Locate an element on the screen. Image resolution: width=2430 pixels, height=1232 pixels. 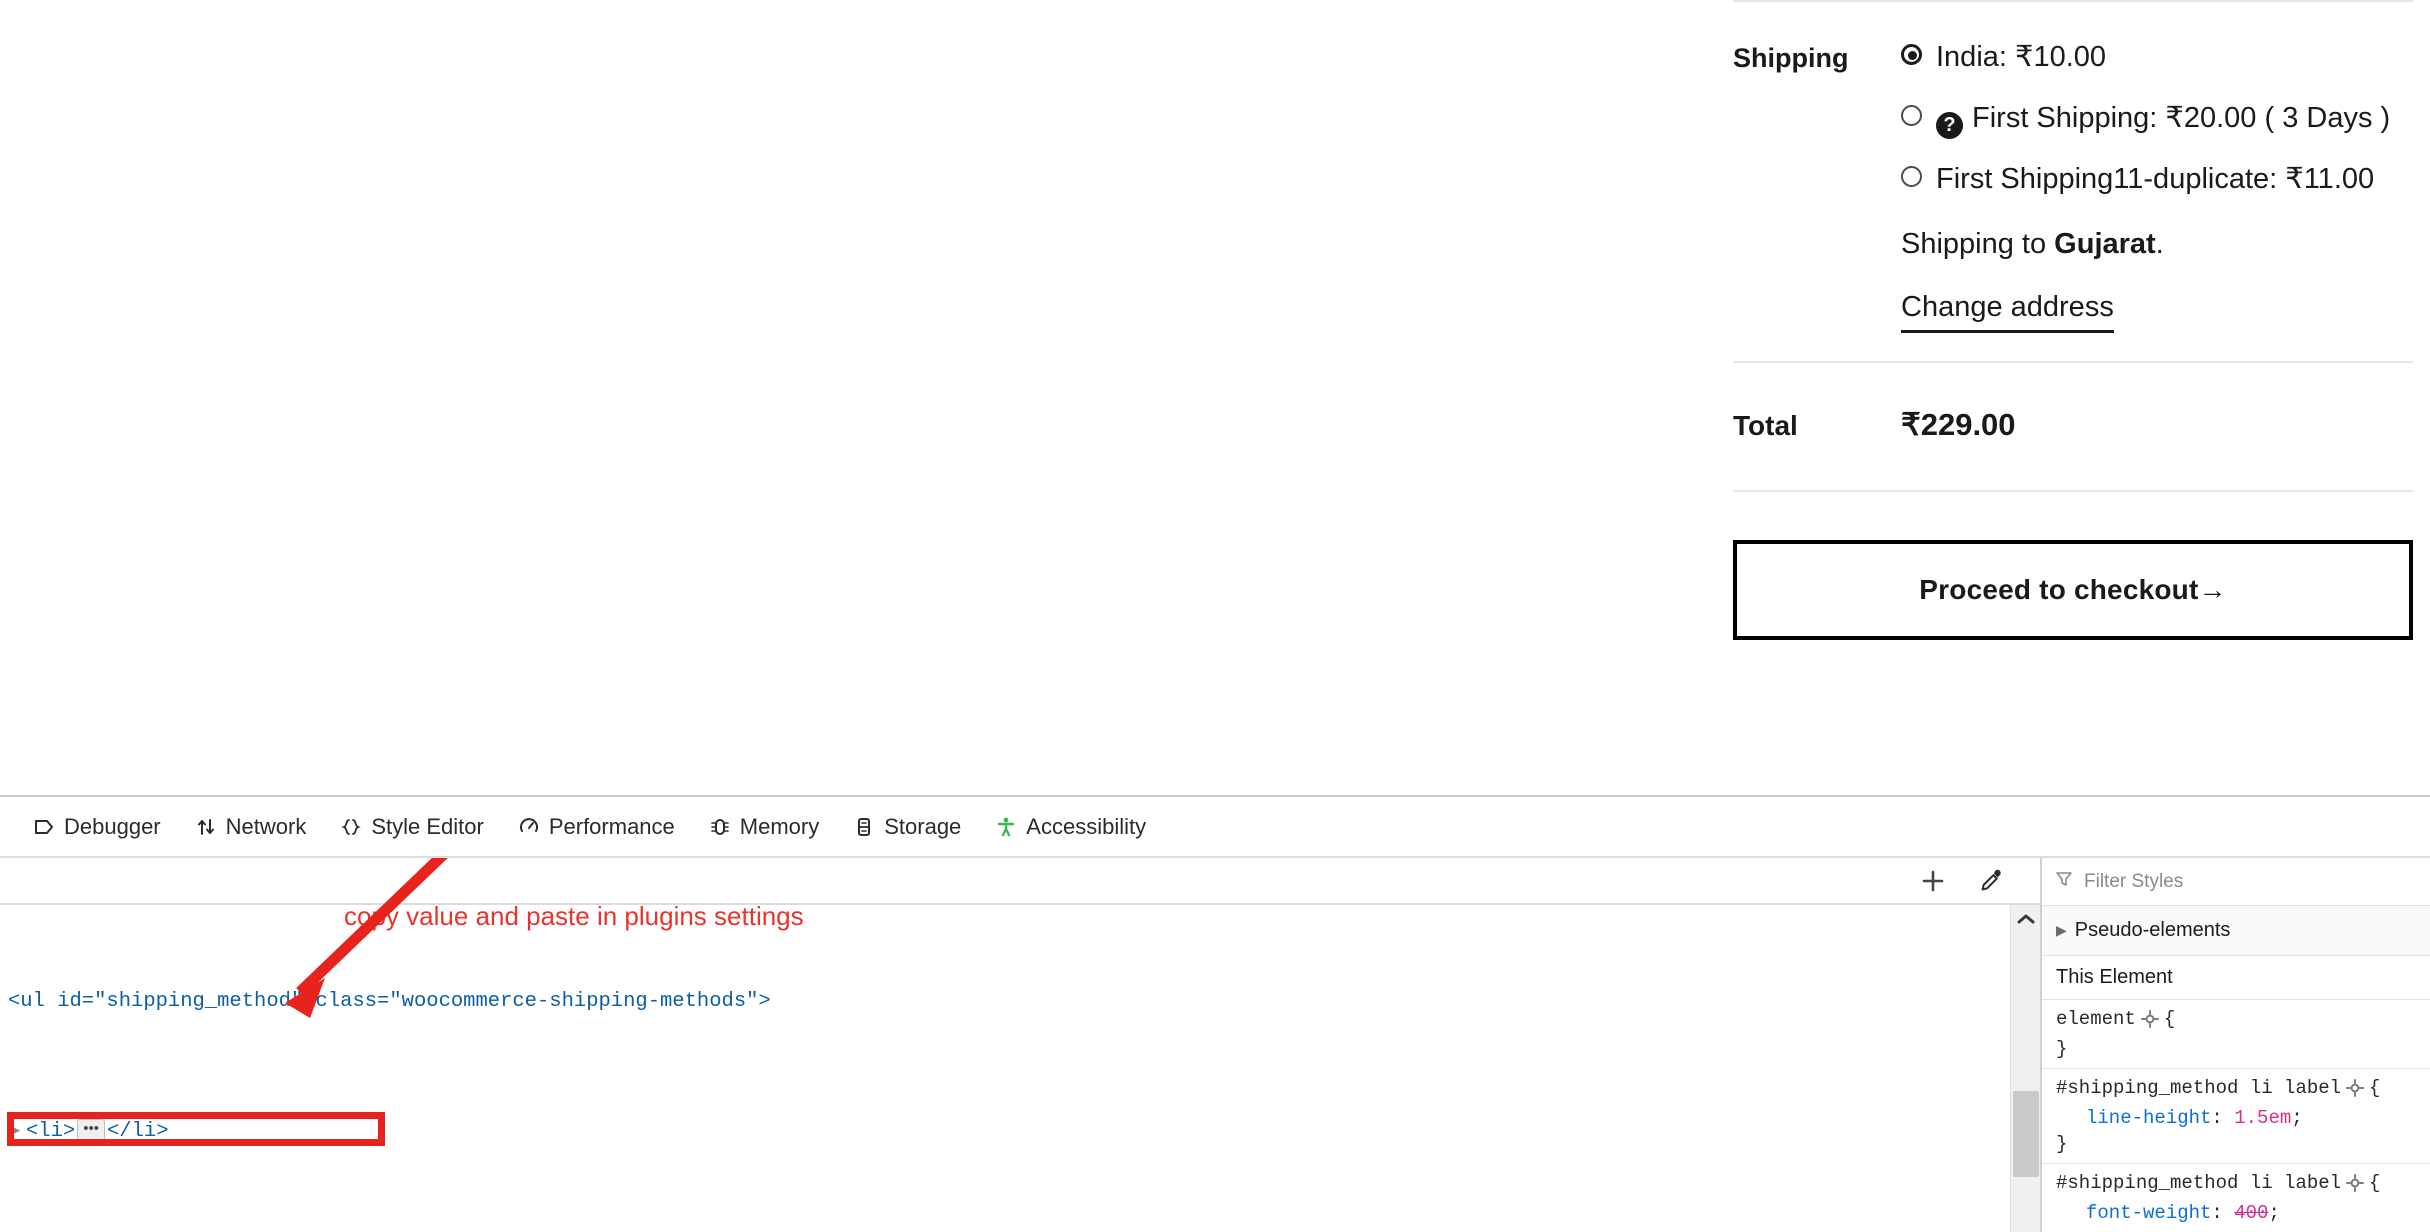
filter-icon is located at coordinates (2064, 882).